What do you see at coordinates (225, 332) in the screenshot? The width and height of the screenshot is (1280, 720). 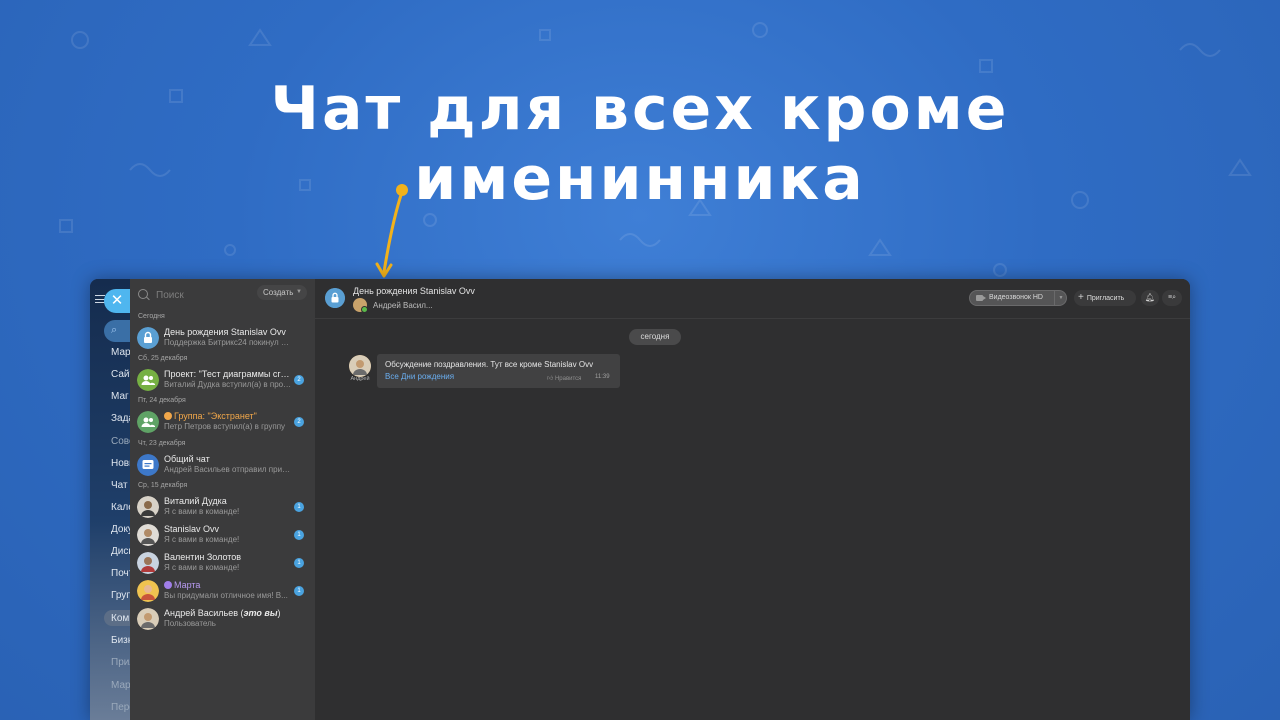 I see `chat-item-title: День рождения Stanislav Ovv` at bounding box center [225, 332].